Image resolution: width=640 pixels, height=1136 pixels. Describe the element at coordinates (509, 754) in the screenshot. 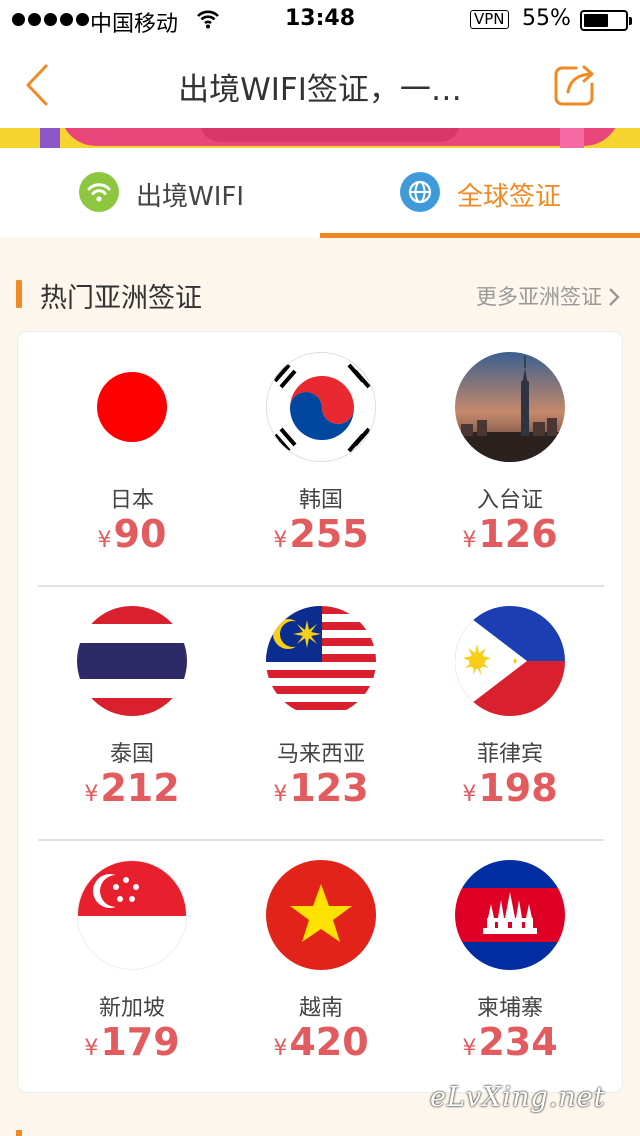

I see `country-name: 菲律宾` at that location.